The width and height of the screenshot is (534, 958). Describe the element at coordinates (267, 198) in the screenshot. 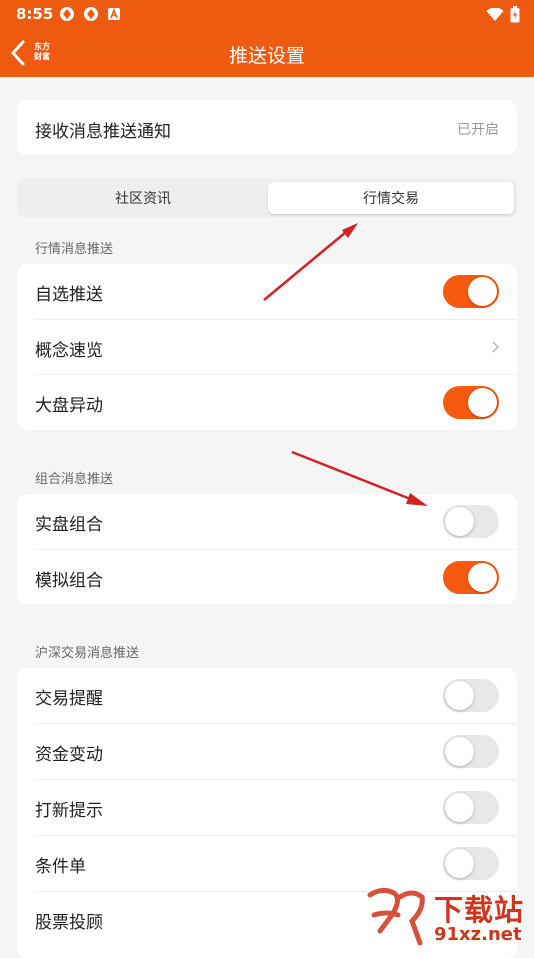

I see `segment-tabs: 社区资讯 行情交易` at that location.